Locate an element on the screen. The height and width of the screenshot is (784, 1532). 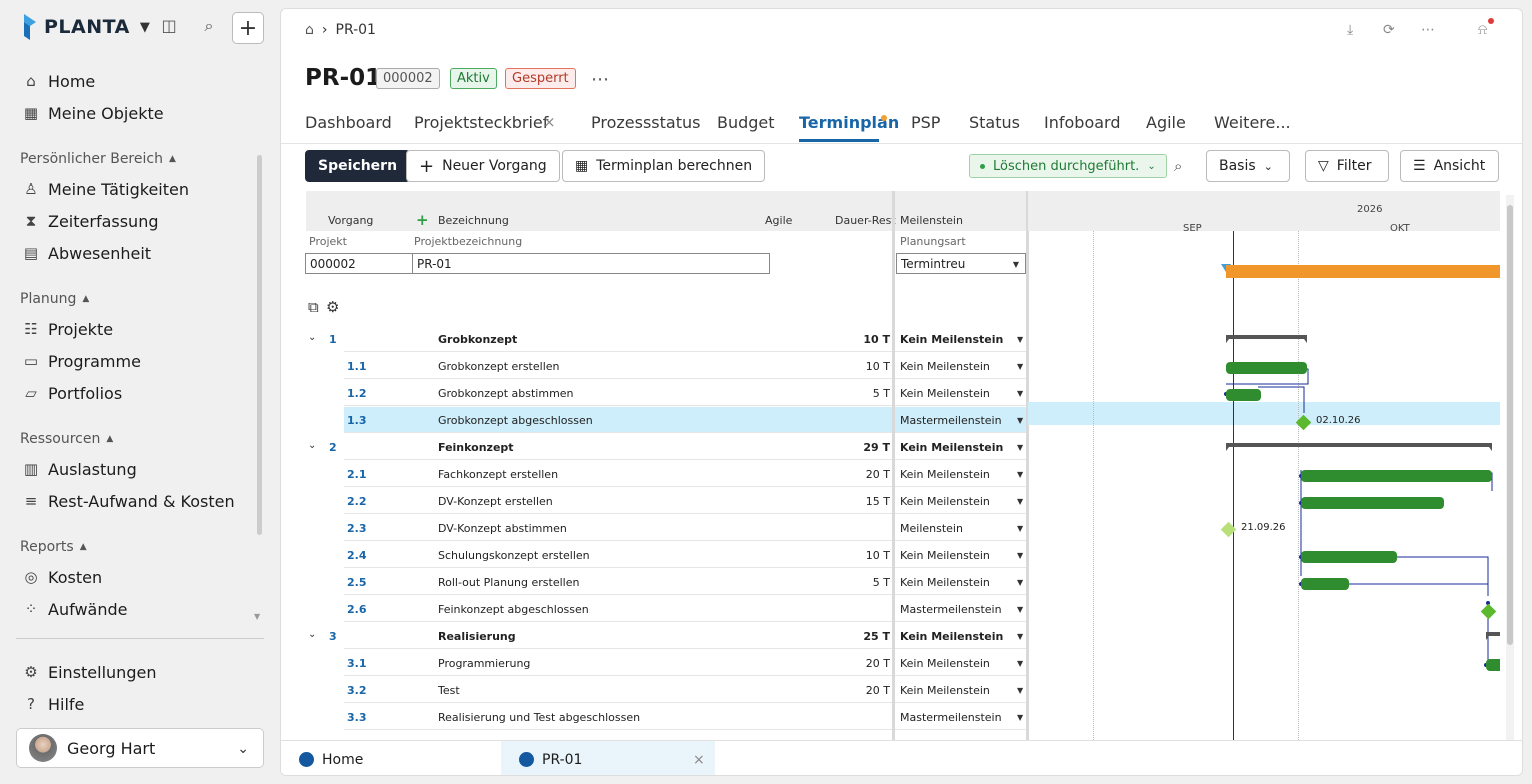
breadcrumb-current: PR-01 is located at coordinates (356, 30).